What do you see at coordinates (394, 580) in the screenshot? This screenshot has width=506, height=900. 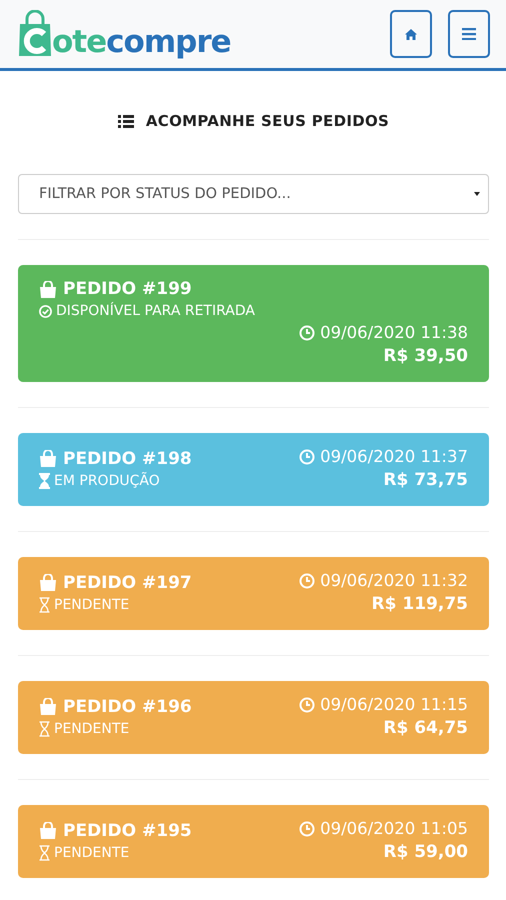 I see `order-date: 09/06/2020 11:32` at bounding box center [394, 580].